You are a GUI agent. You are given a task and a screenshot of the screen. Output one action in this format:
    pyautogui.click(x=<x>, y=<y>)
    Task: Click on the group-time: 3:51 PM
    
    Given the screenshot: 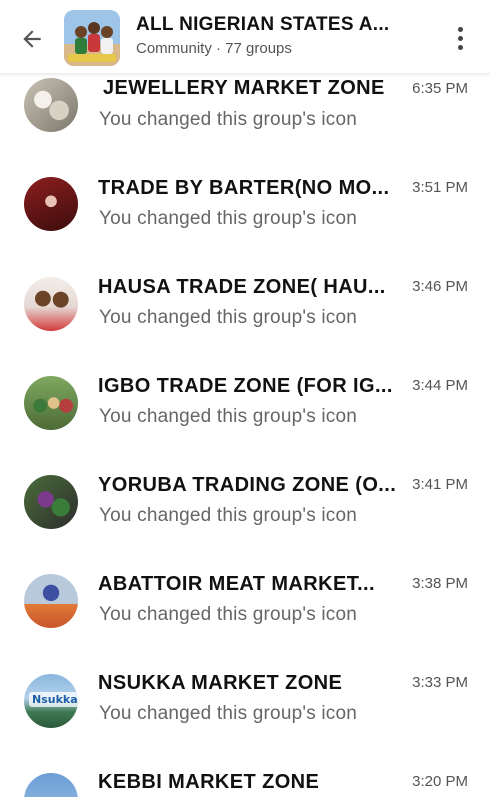 What is the action you would take?
    pyautogui.click(x=440, y=187)
    